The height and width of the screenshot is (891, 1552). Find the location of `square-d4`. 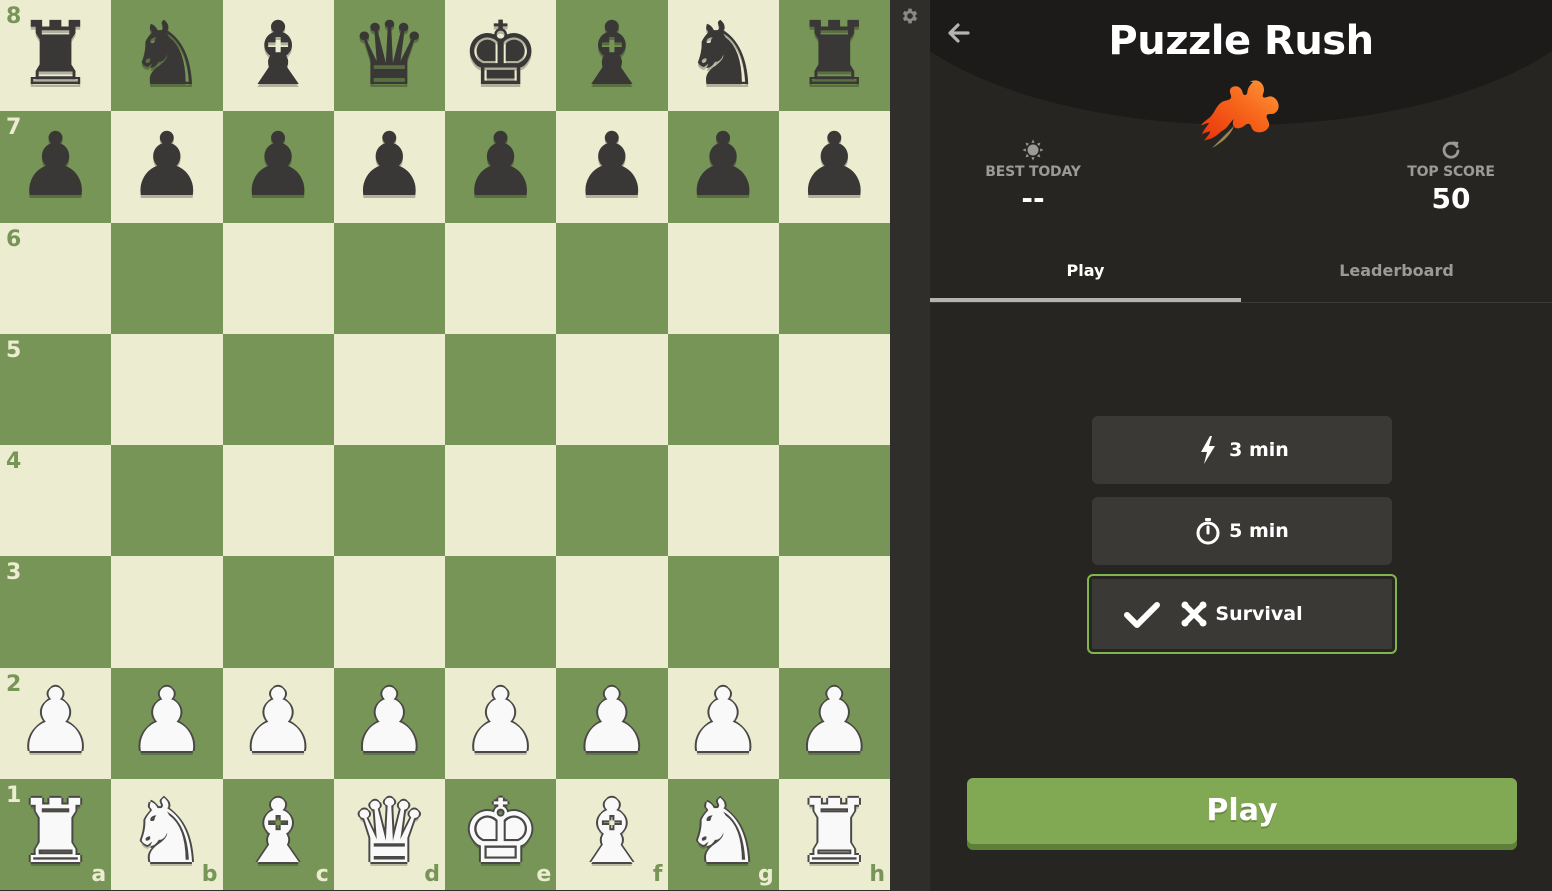

square-d4 is located at coordinates (389, 501).